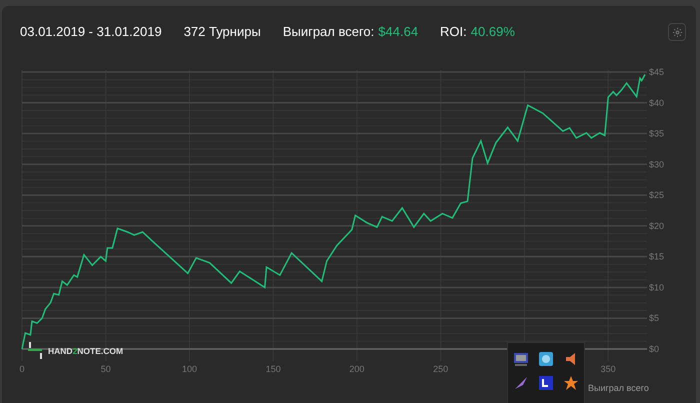 The image size is (700, 403). What do you see at coordinates (654, 318) in the screenshot?
I see `y-axis-label: $5` at bounding box center [654, 318].